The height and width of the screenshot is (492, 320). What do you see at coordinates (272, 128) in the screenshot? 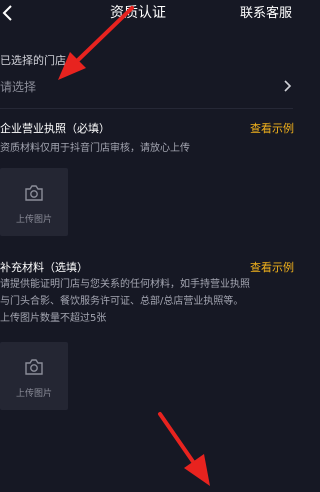
I see `license-example-link: 查看示例` at bounding box center [272, 128].